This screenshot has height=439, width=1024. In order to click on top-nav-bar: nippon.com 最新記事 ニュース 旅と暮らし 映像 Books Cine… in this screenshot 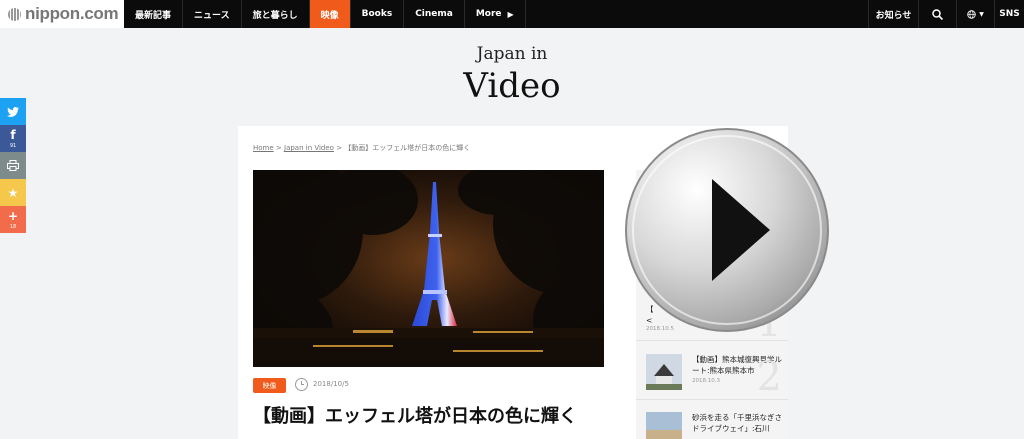, I will do `click(512, 14)`.